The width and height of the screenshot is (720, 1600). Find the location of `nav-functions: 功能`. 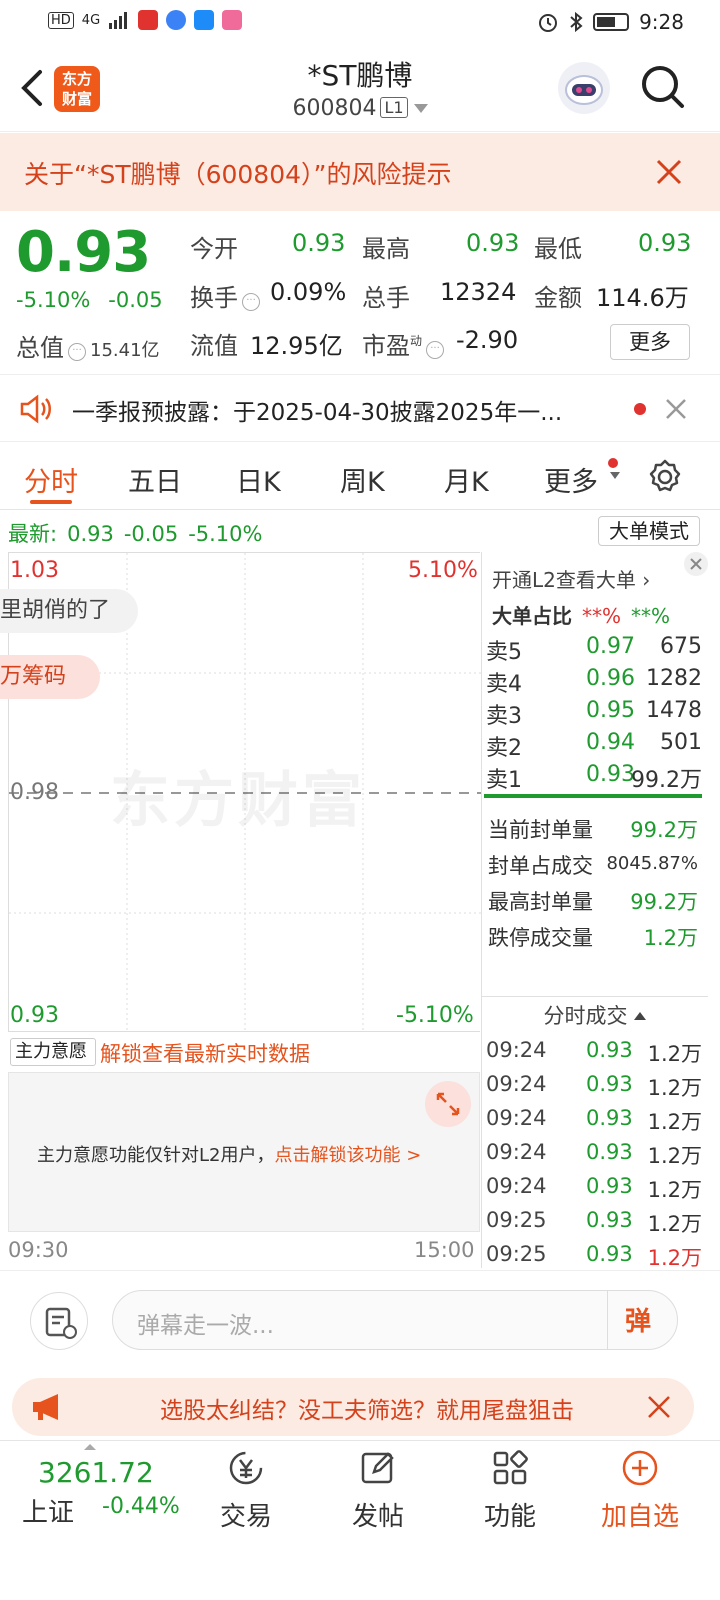

nav-functions: 功能 is located at coordinates (510, 1490).